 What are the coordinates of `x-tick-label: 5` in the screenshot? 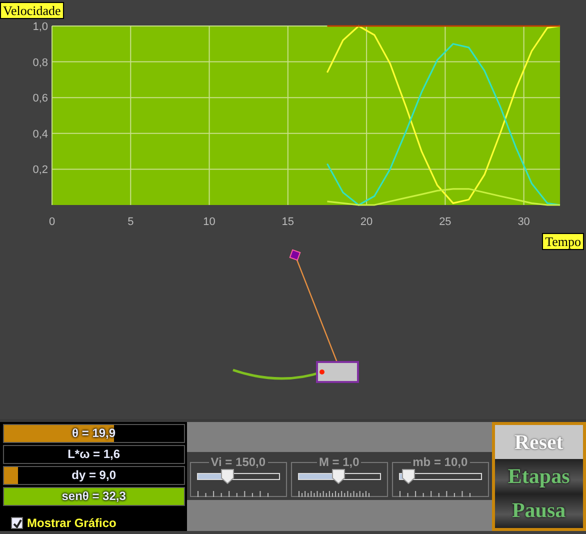 It's located at (131, 222).